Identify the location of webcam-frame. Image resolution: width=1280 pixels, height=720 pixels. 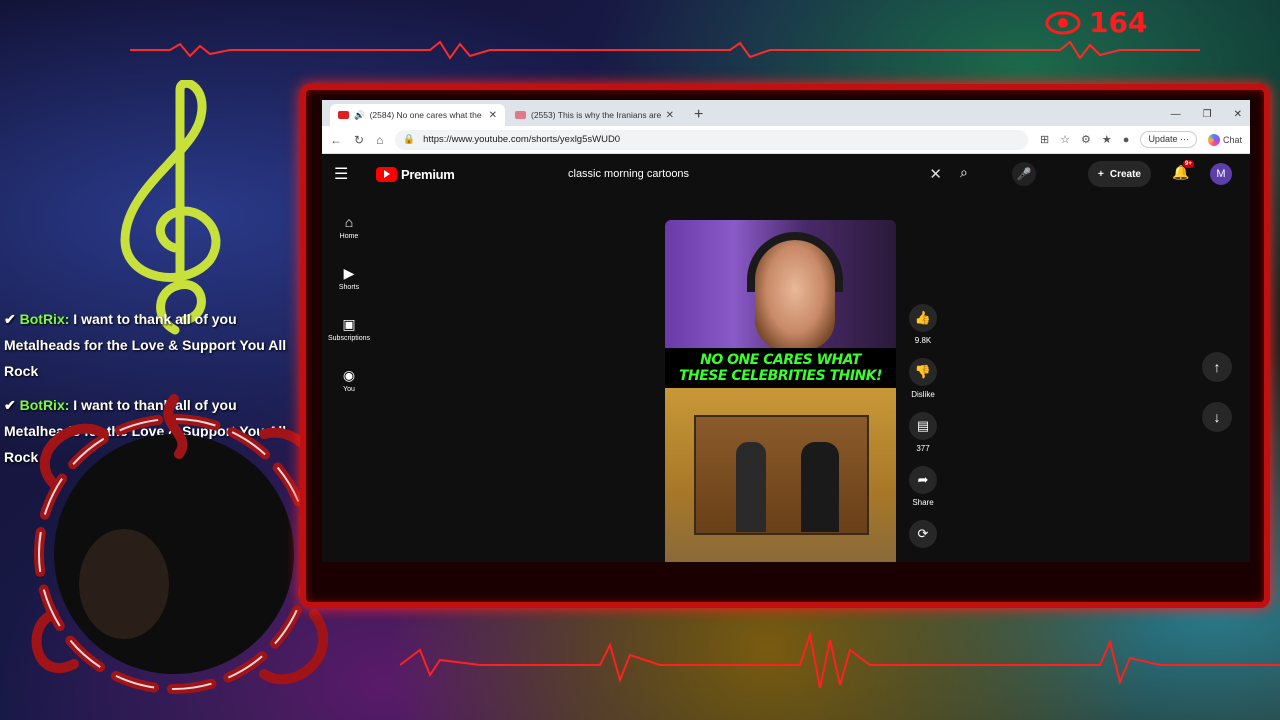
(180, 544).